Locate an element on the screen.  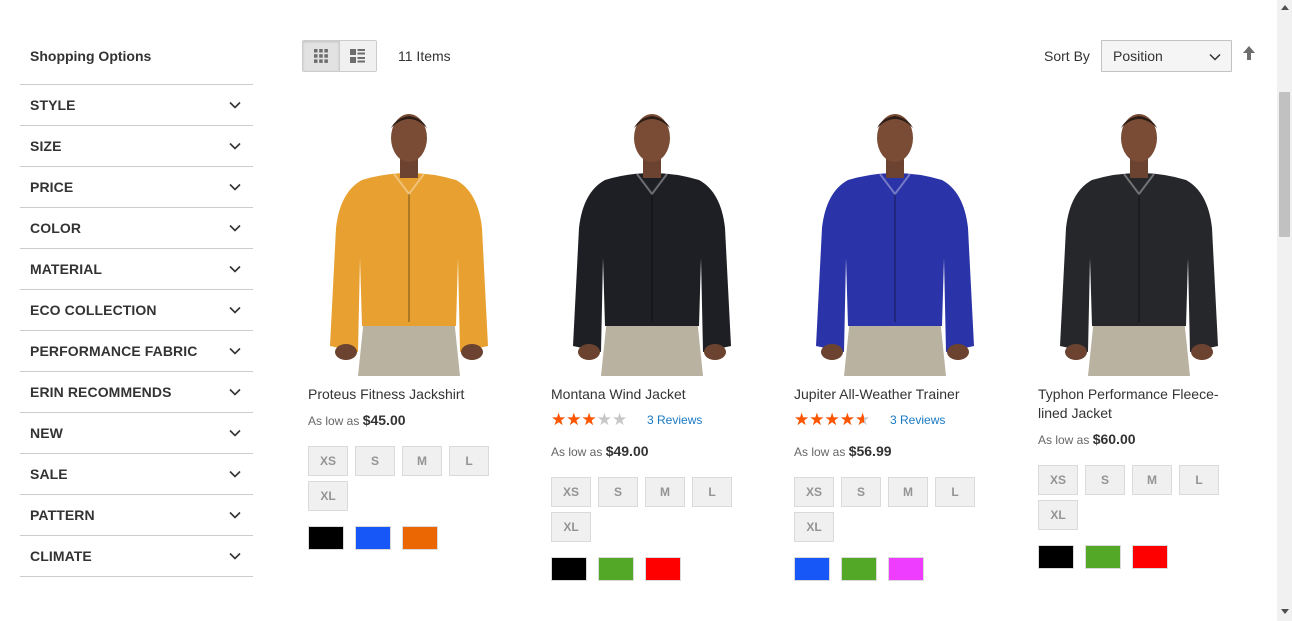
price-value: $60.00 is located at coordinates (1114, 439).